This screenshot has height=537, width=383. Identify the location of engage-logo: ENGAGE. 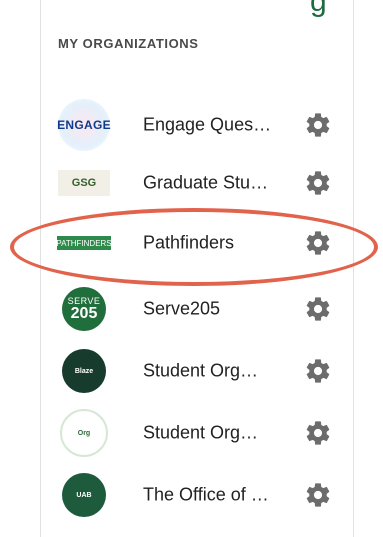
(84, 125).